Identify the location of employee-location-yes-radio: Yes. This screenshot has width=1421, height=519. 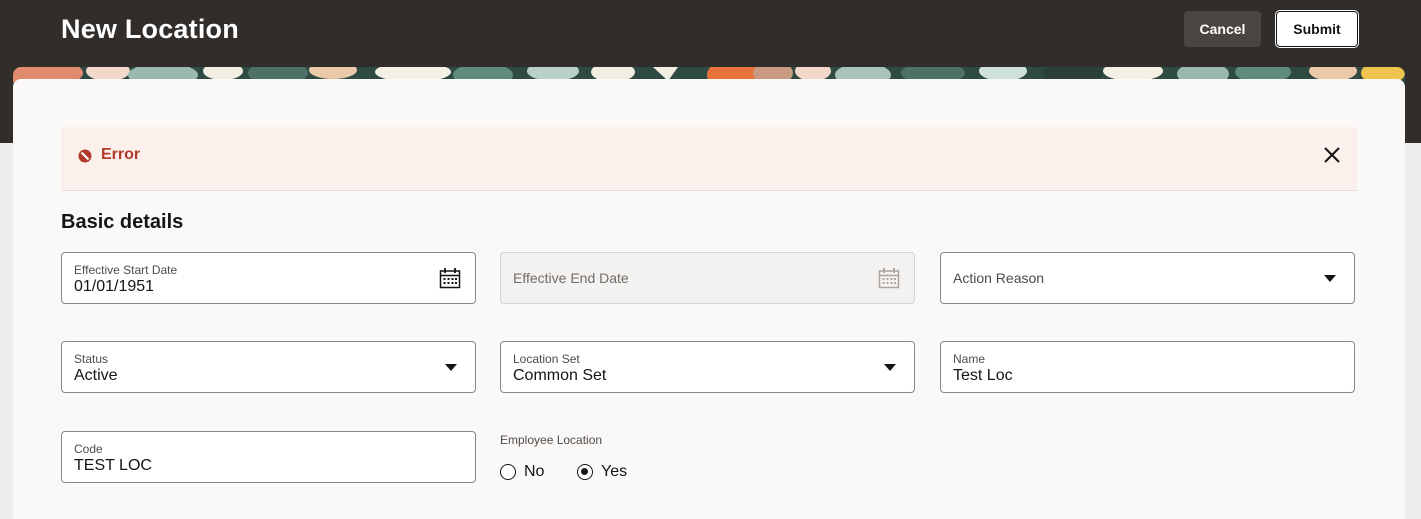
(602, 472).